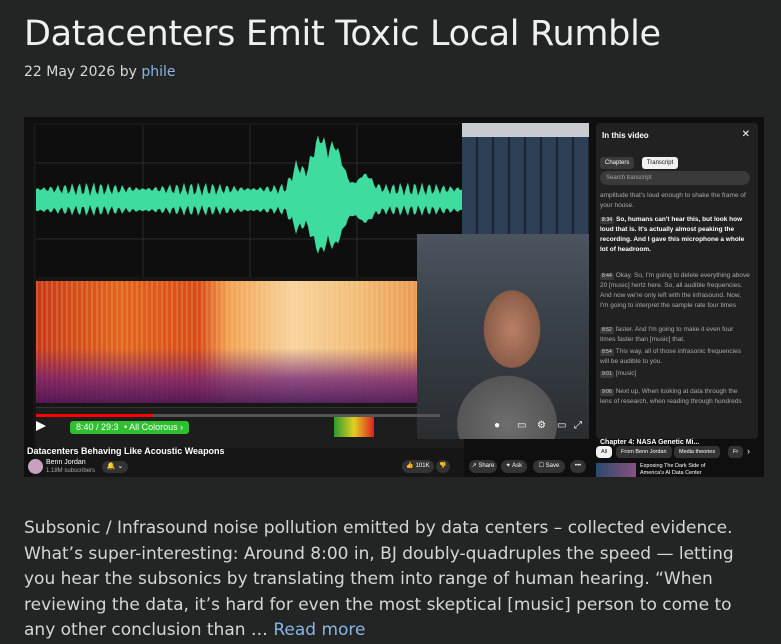 This screenshot has width=781, height=644. Describe the element at coordinates (342, 34) in the screenshot. I see `article-title: Datacenters Emit Toxic Local Rumble` at that location.